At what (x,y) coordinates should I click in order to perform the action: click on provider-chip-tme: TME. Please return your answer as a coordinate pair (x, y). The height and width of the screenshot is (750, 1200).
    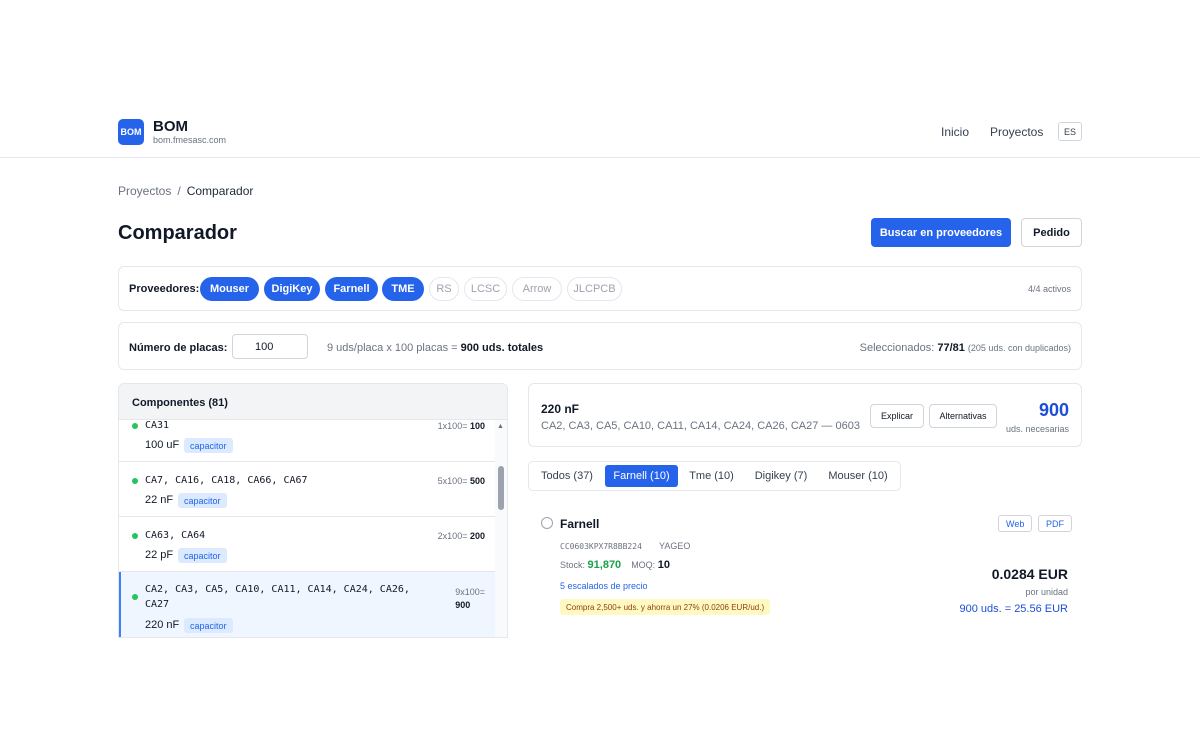
    Looking at the image, I should click on (403, 289).